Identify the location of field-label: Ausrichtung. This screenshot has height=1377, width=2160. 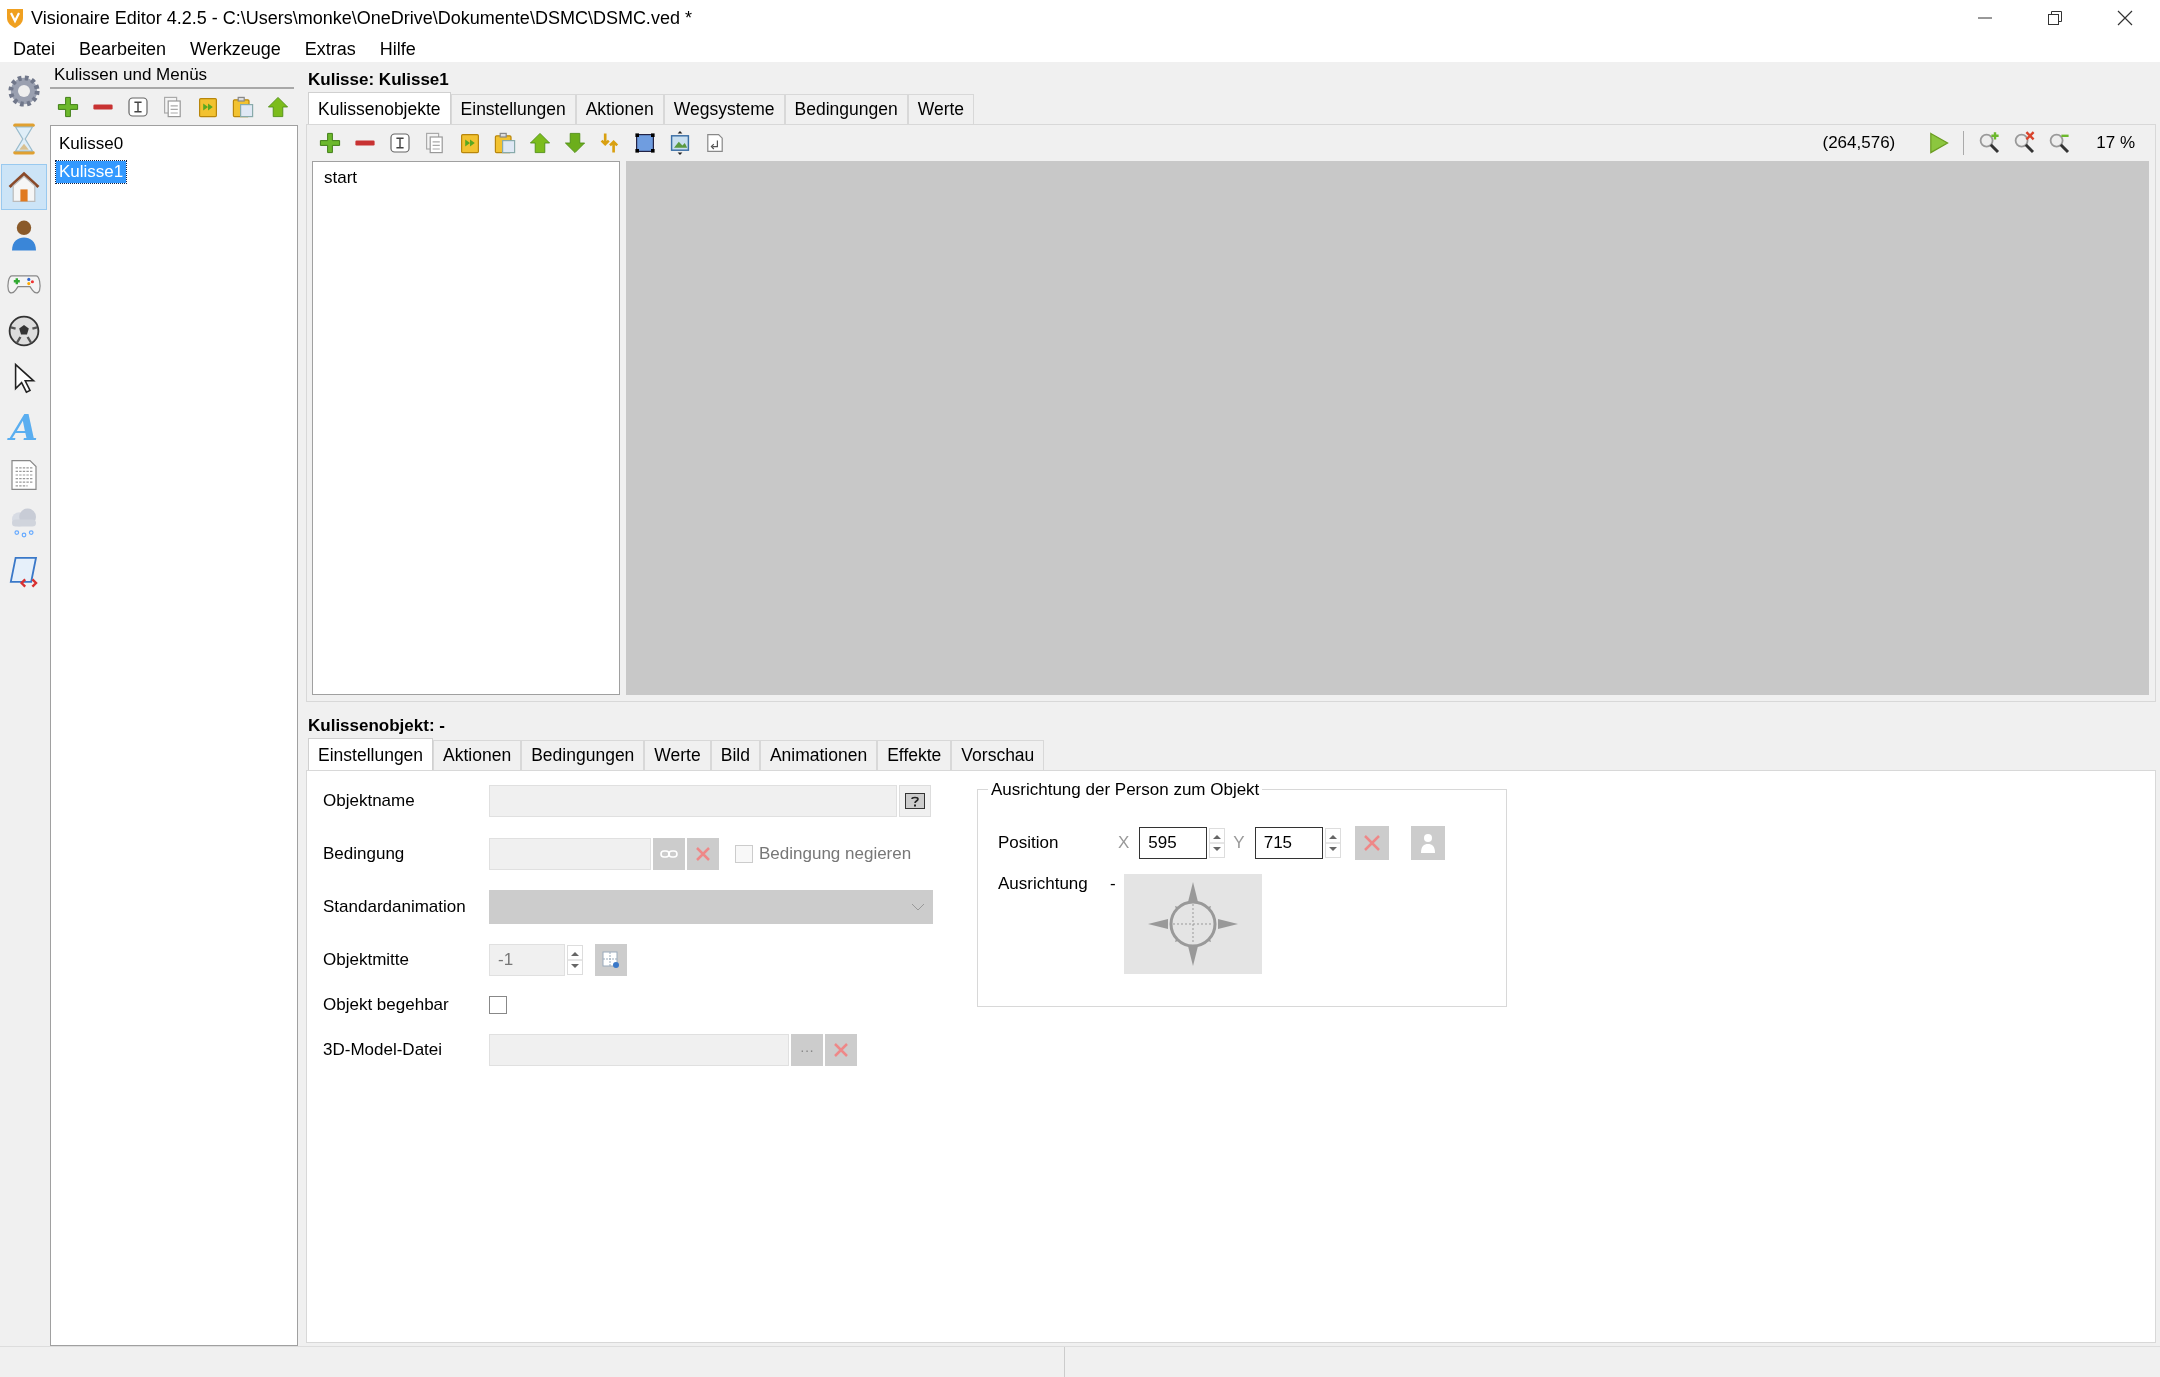
(1043, 884).